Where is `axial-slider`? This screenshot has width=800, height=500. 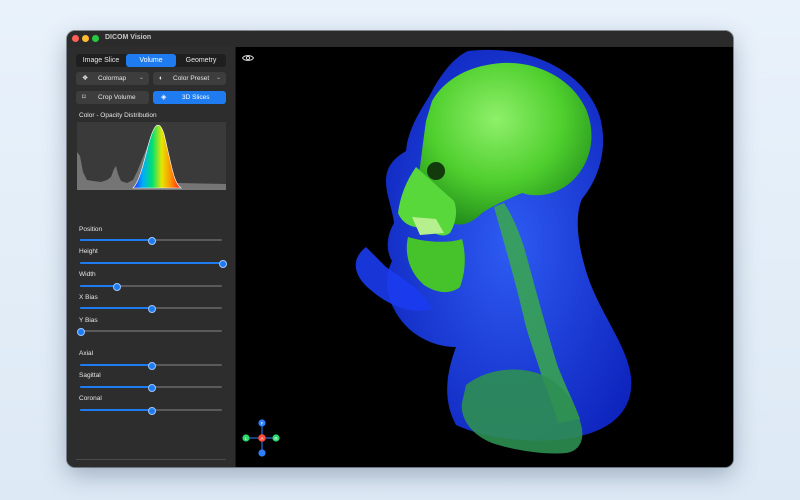 axial-slider is located at coordinates (151, 366).